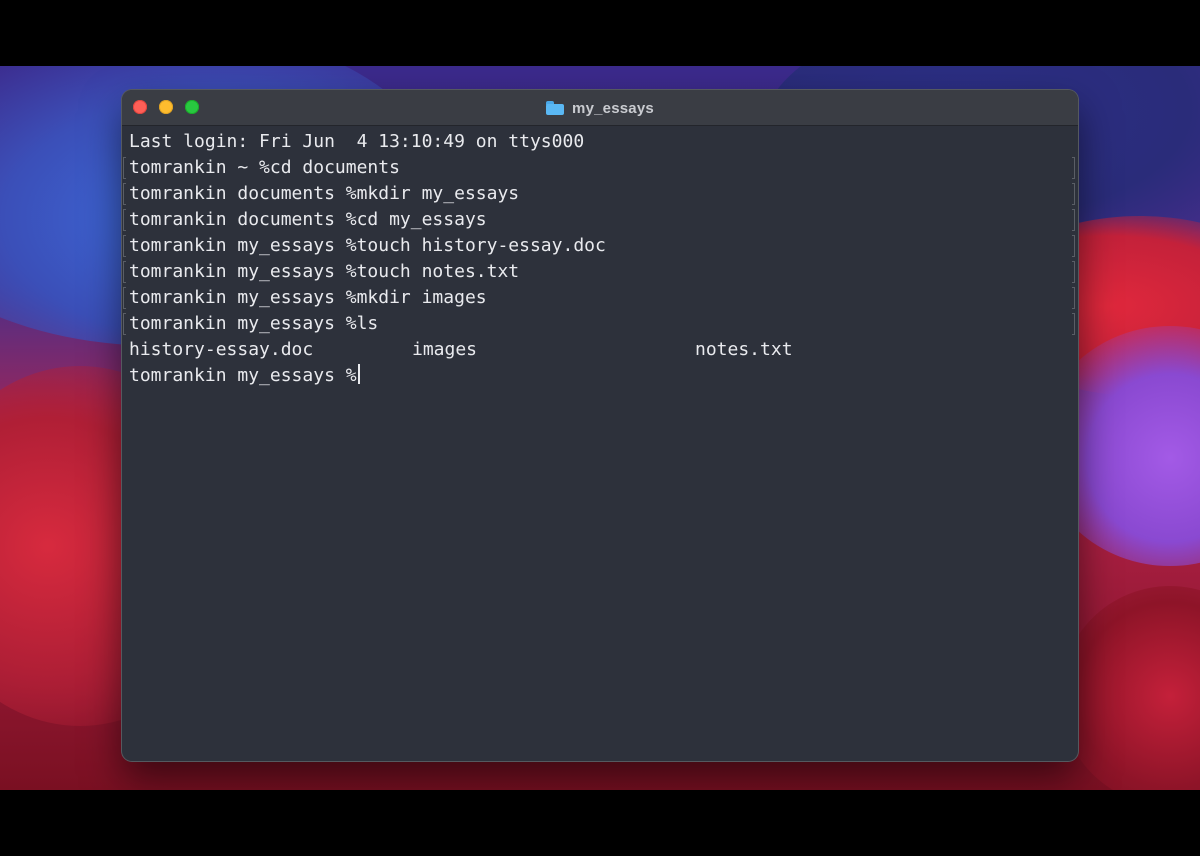 The image size is (1200, 856). What do you see at coordinates (308, 297) in the screenshot?
I see `command-line: tomrankin my_essays %mkdir images` at bounding box center [308, 297].